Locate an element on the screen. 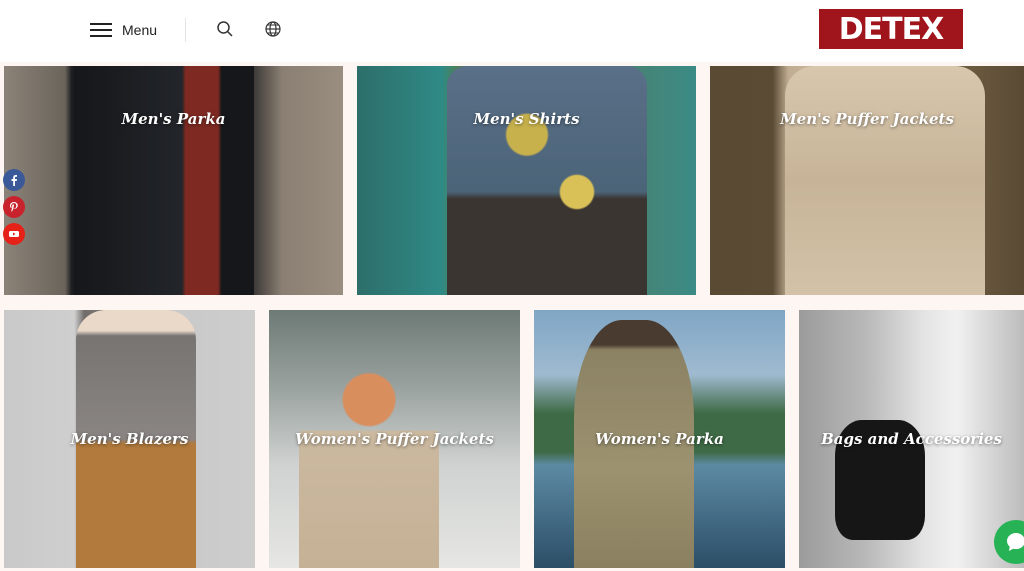 This screenshot has height=571, width=1024. tile-title: Men's Puffer Jackets is located at coordinates (867, 119).